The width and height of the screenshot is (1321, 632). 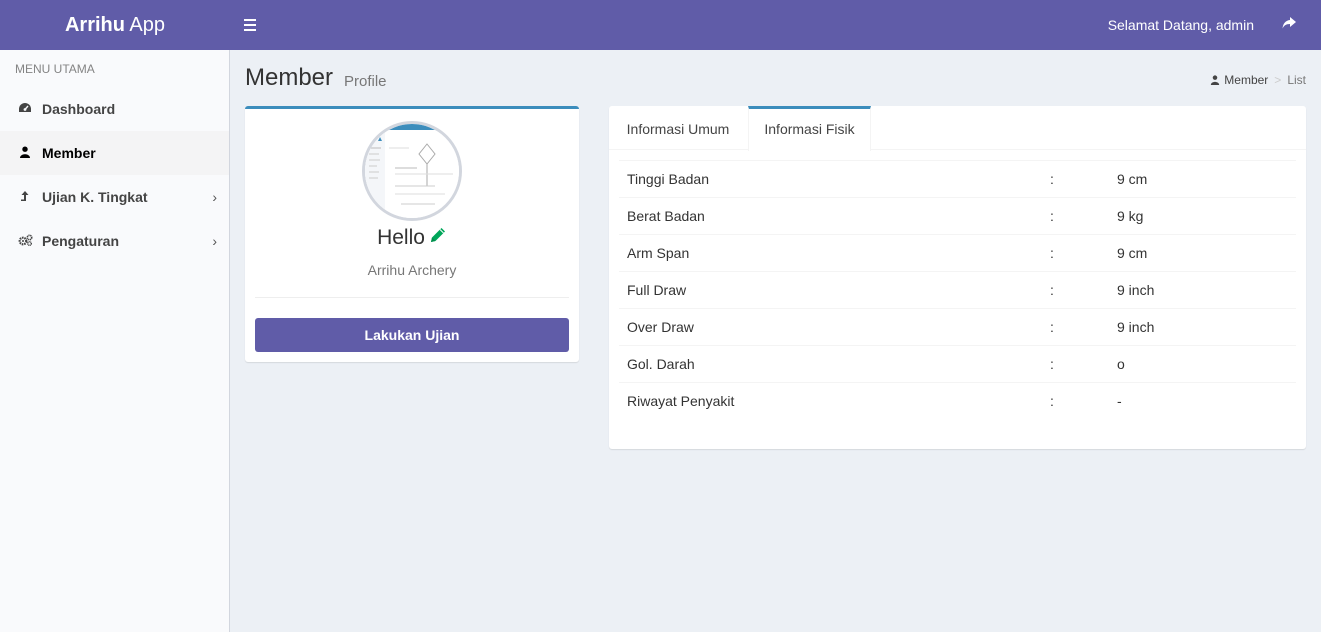 What do you see at coordinates (69, 153) in the screenshot?
I see `sidebar-item-label: Member` at bounding box center [69, 153].